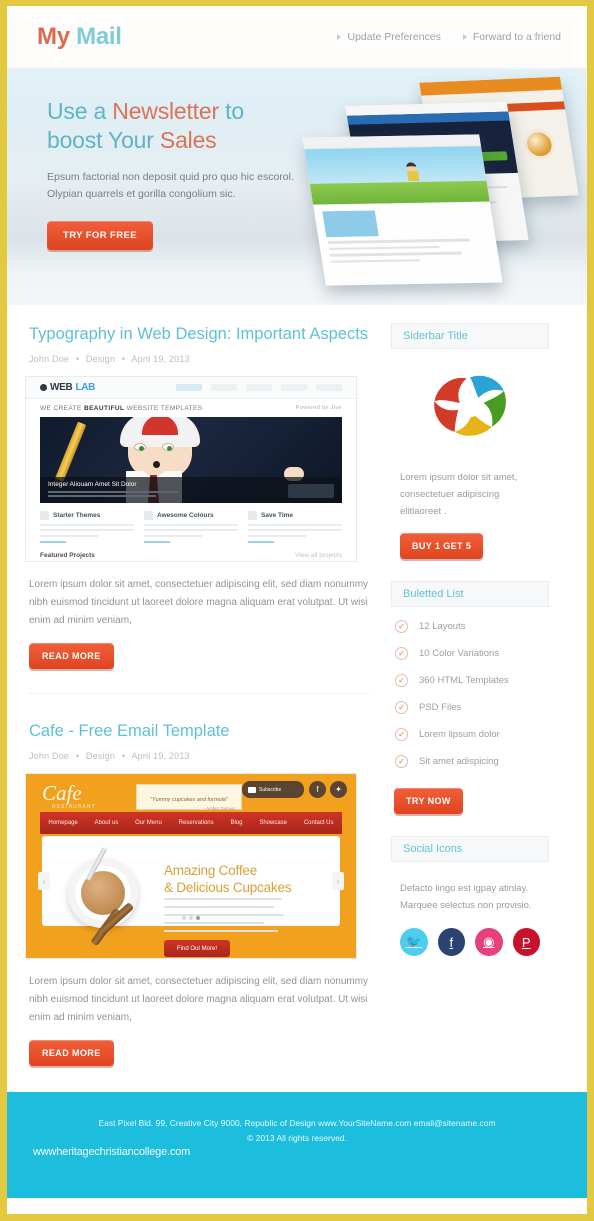 This screenshot has height=1221, width=594. I want to click on article-2-title: Cafe - Free Email Template, so click(199, 731).